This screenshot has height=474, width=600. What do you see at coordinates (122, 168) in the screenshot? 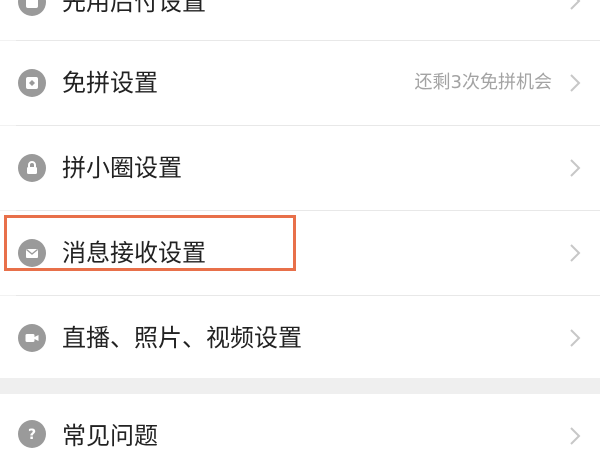
I see `list-item-label: 拼小圈设置` at bounding box center [122, 168].